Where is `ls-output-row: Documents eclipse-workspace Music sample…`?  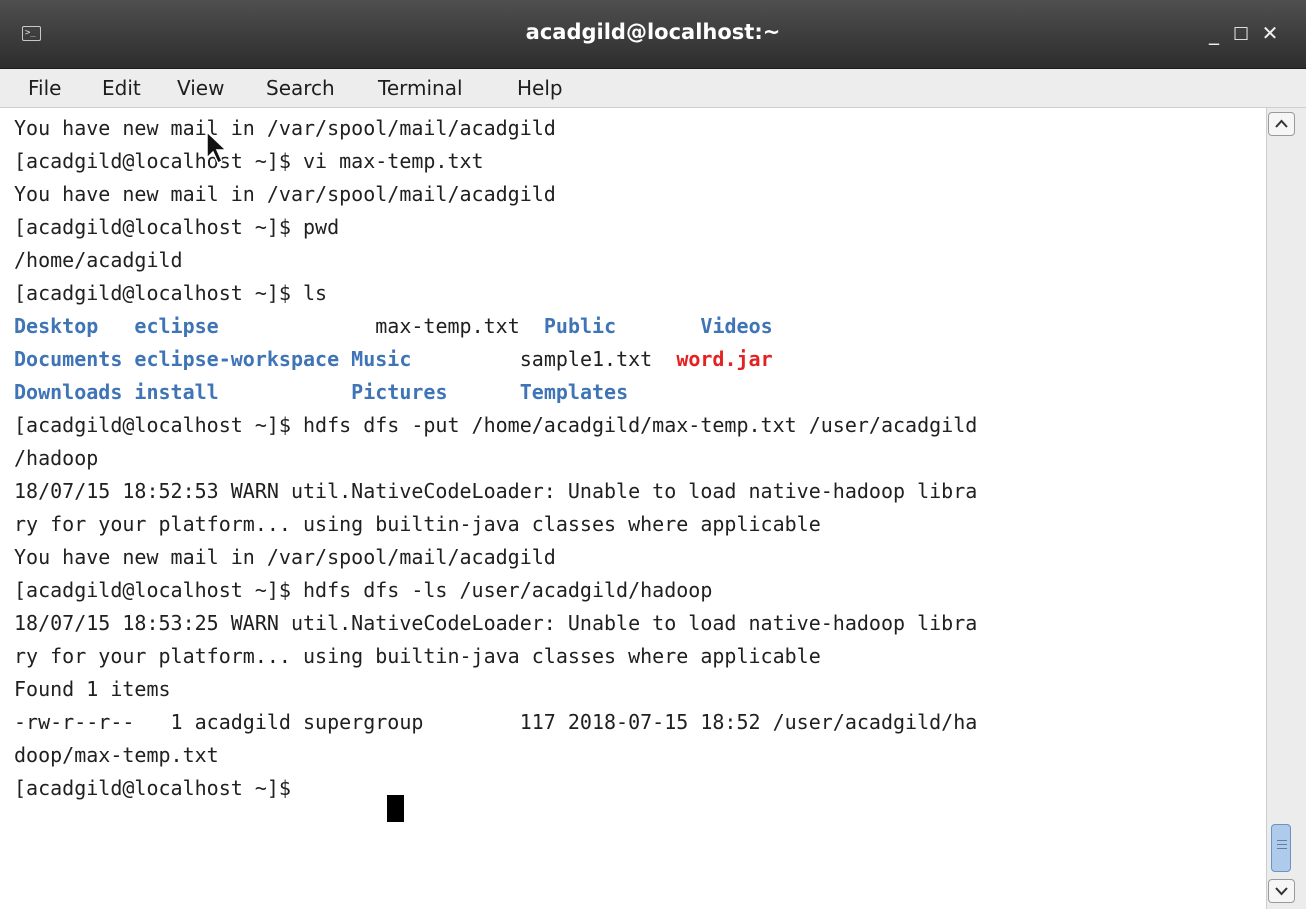 ls-output-row: Documents eclipse-workspace Music sample… is located at coordinates (393, 359).